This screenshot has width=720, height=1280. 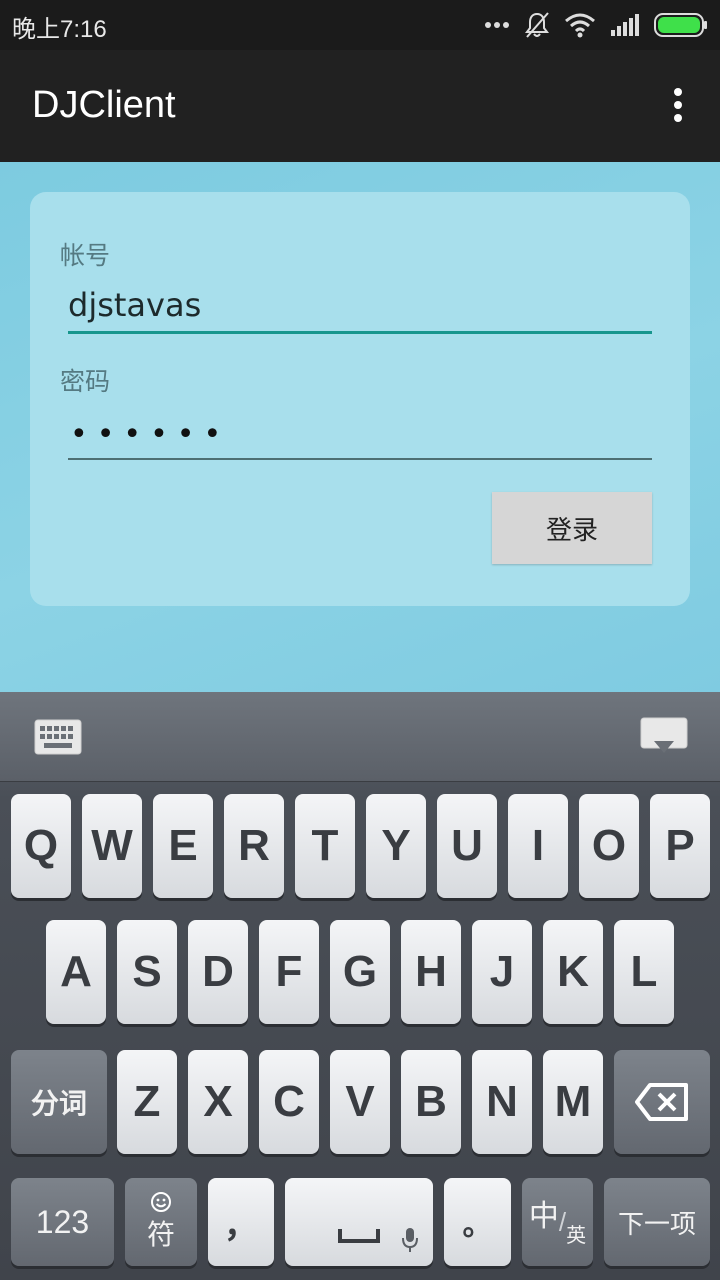 What do you see at coordinates (680, 846) in the screenshot?
I see `key-p: P` at bounding box center [680, 846].